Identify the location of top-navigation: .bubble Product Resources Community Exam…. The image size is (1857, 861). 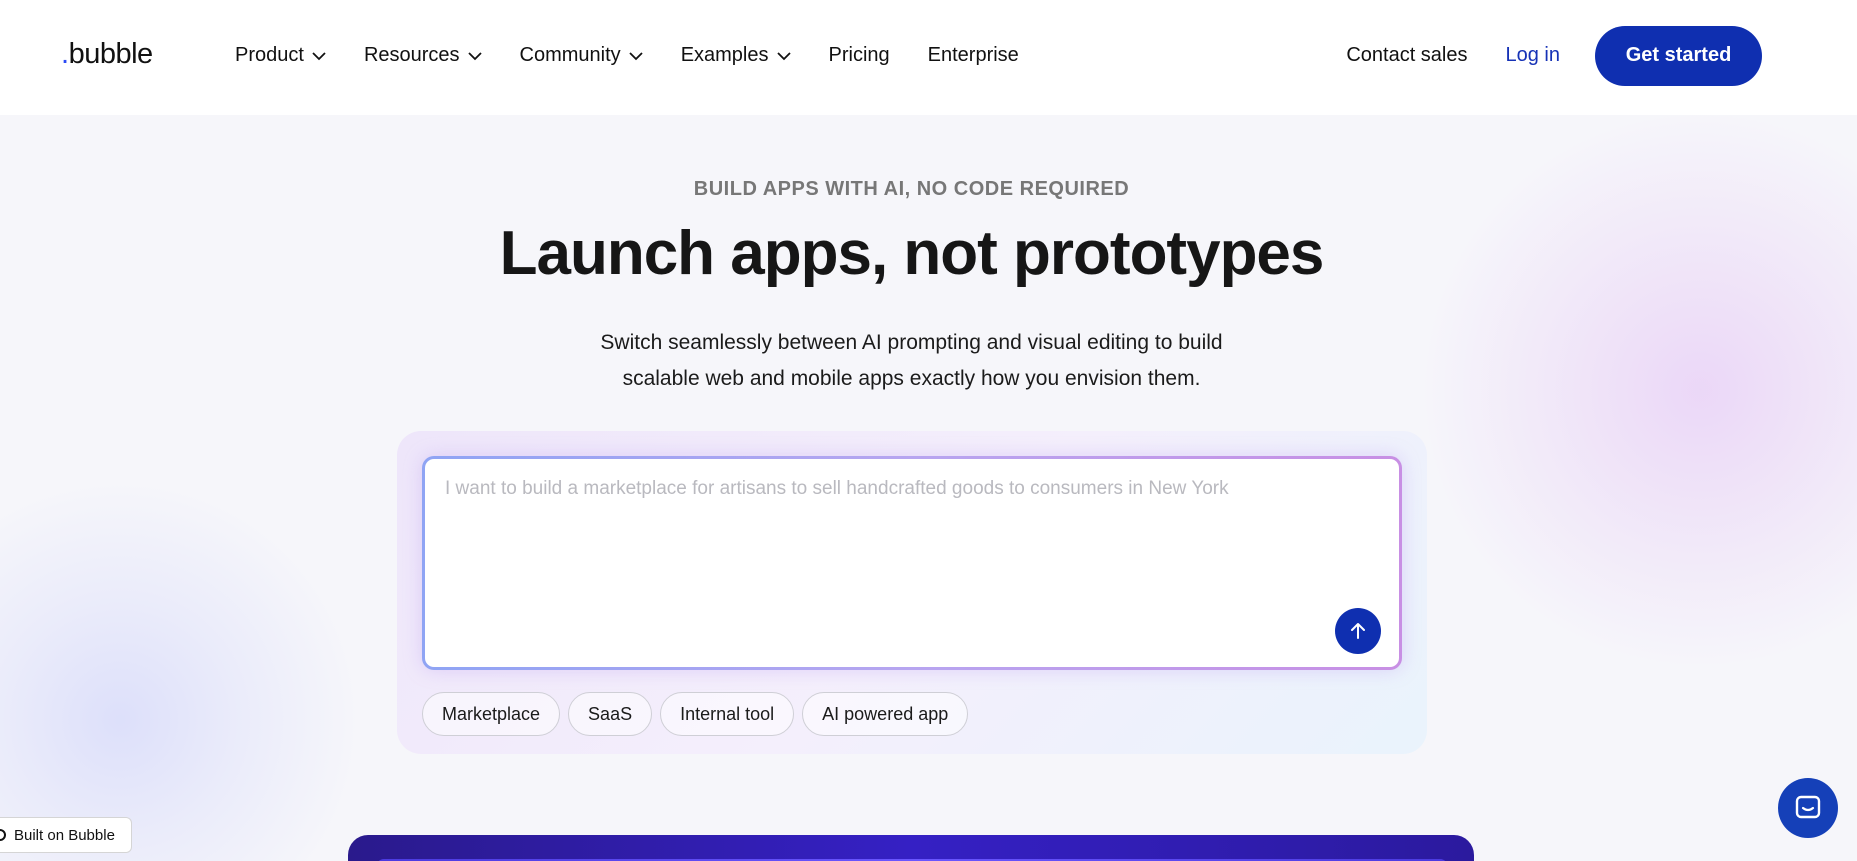
(928, 57).